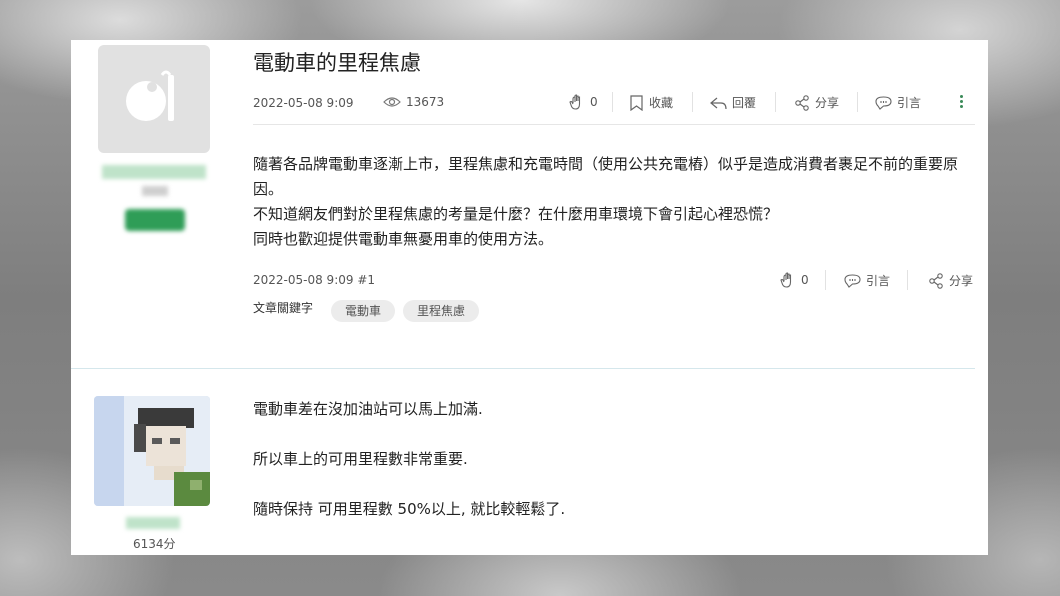 The image size is (1060, 596). Describe the element at coordinates (363, 311) in the screenshot. I see `keyword-tag: 電動車` at that location.